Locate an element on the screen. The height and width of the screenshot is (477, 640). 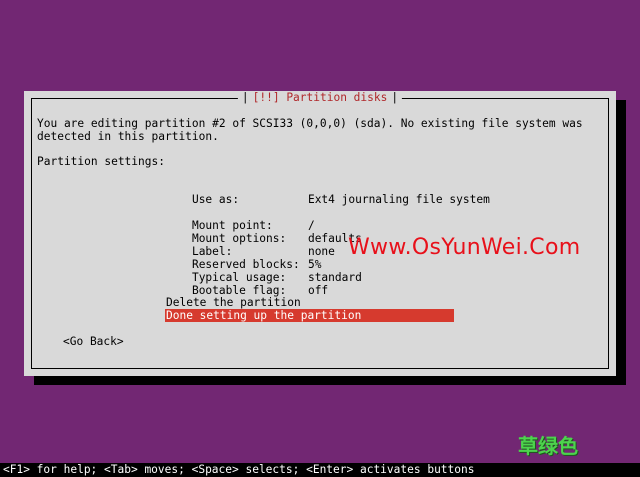
delete-partition-option: Delete the partition is located at coordinates (309, 302).